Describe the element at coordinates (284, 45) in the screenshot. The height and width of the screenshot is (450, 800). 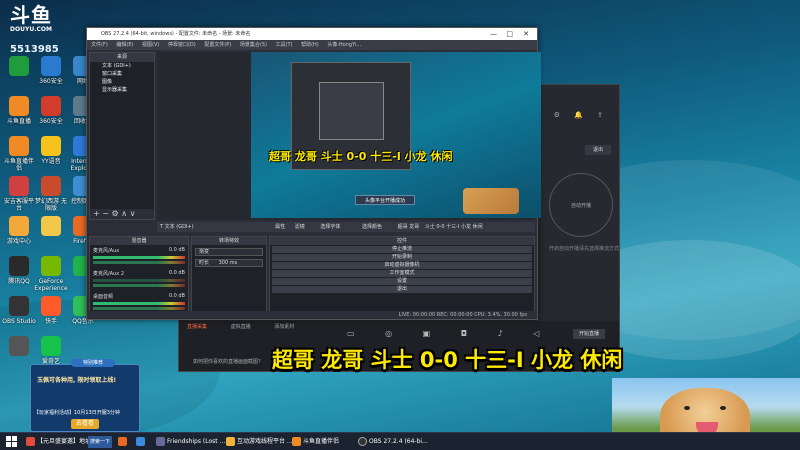
I see `menu-tools: 工具(T)` at that location.